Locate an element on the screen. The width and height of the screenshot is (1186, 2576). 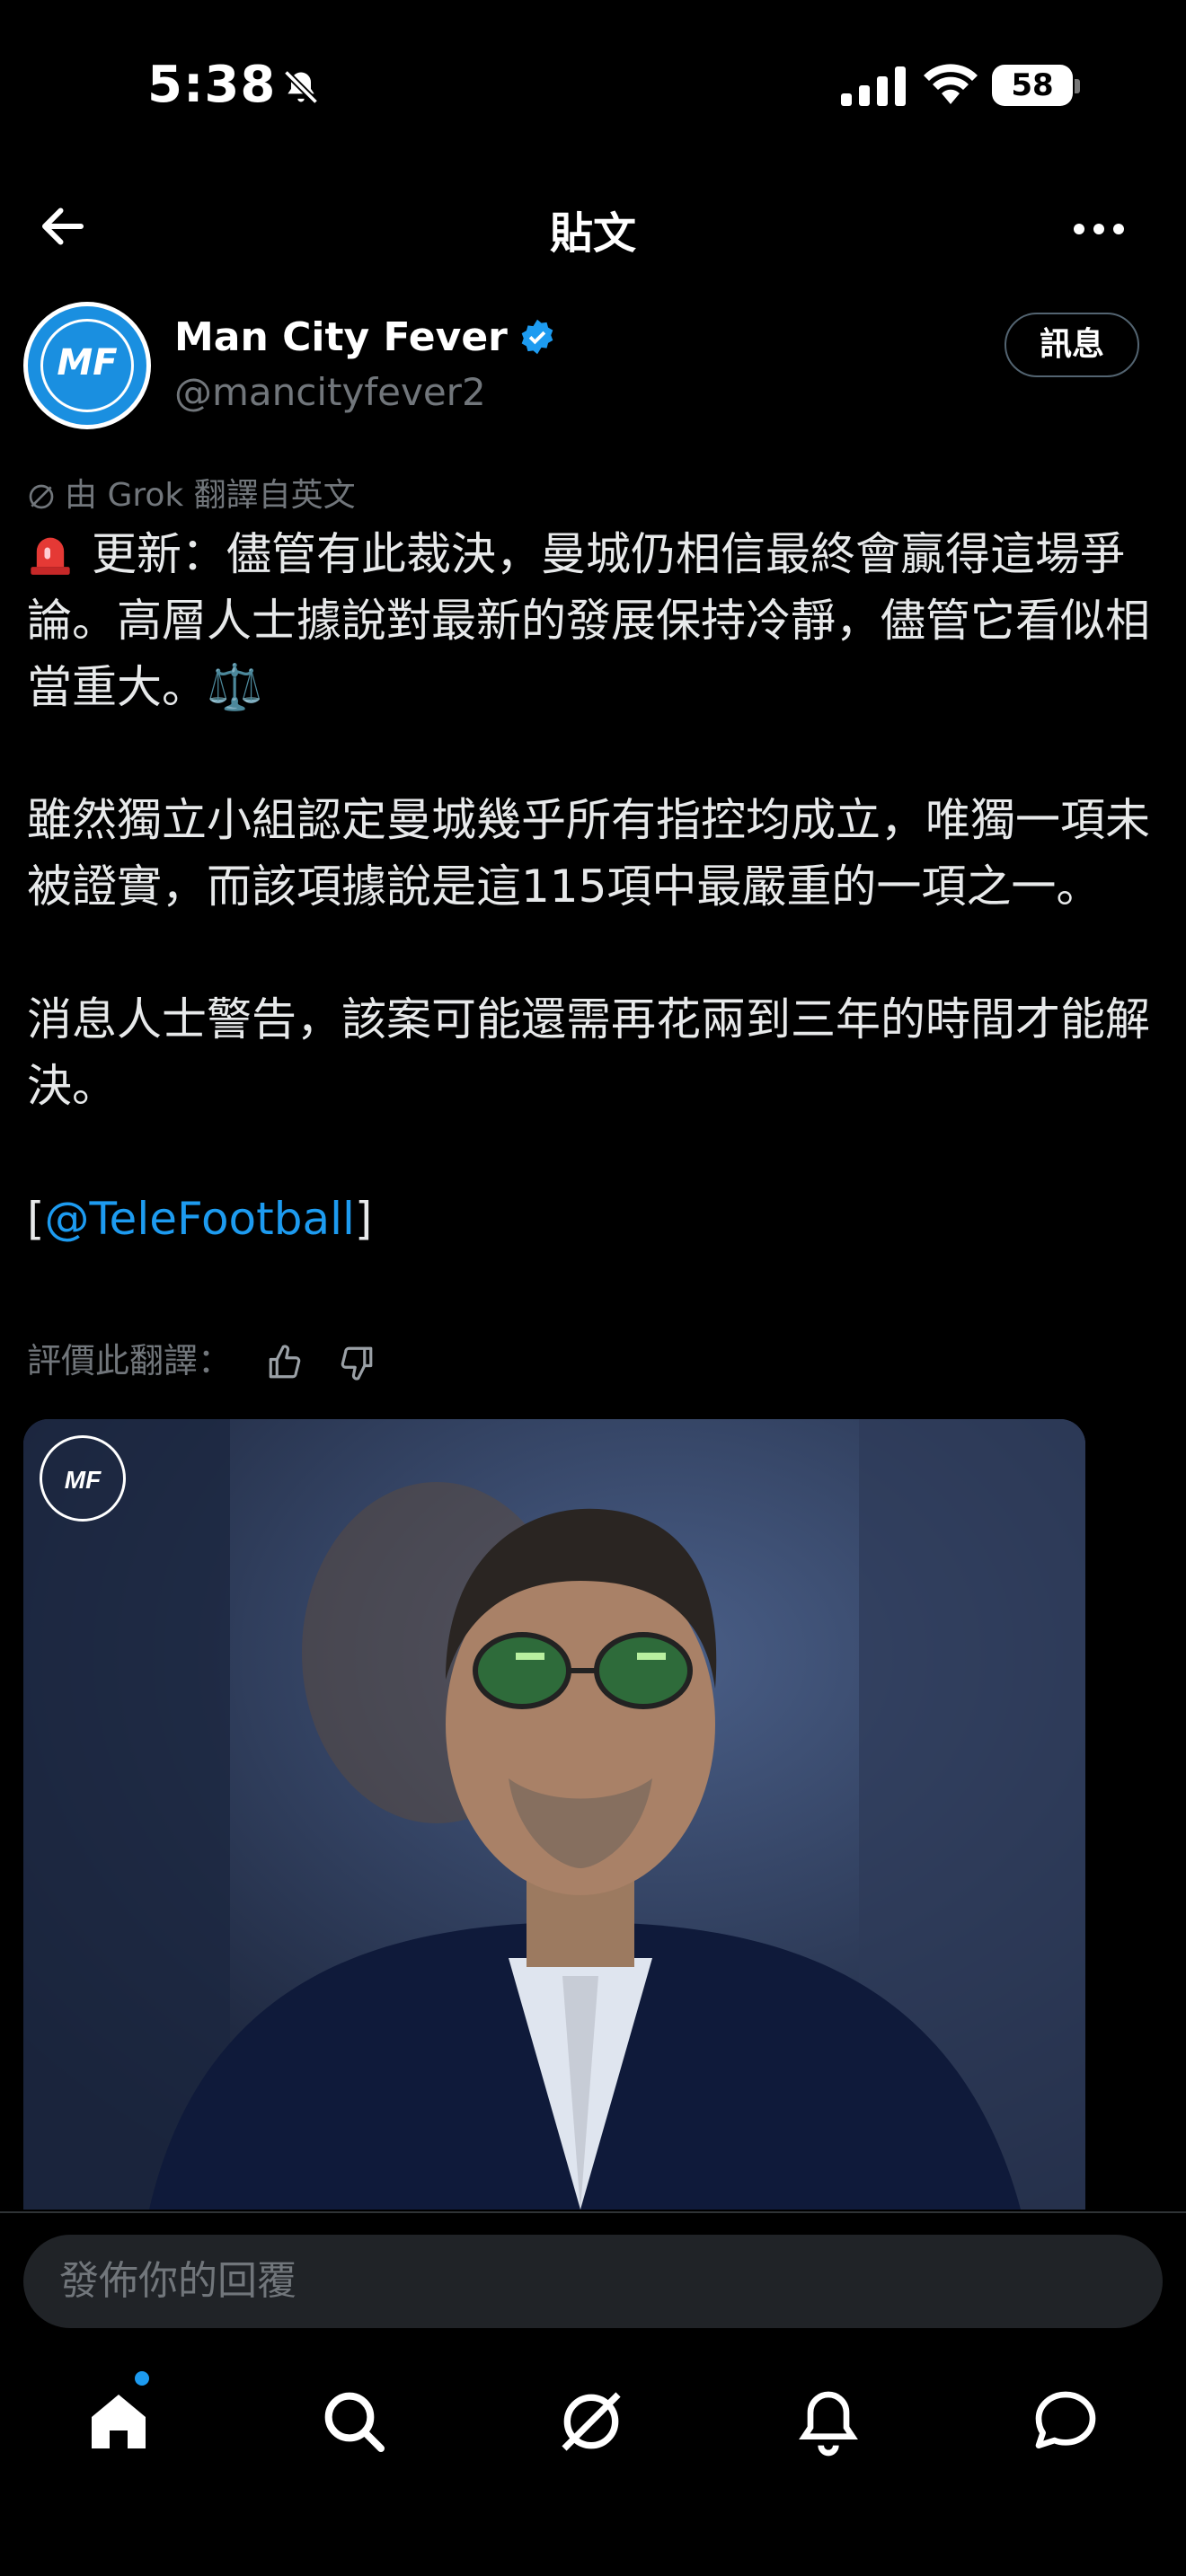
mention-bracket-open: [ is located at coordinates (36, 1219).